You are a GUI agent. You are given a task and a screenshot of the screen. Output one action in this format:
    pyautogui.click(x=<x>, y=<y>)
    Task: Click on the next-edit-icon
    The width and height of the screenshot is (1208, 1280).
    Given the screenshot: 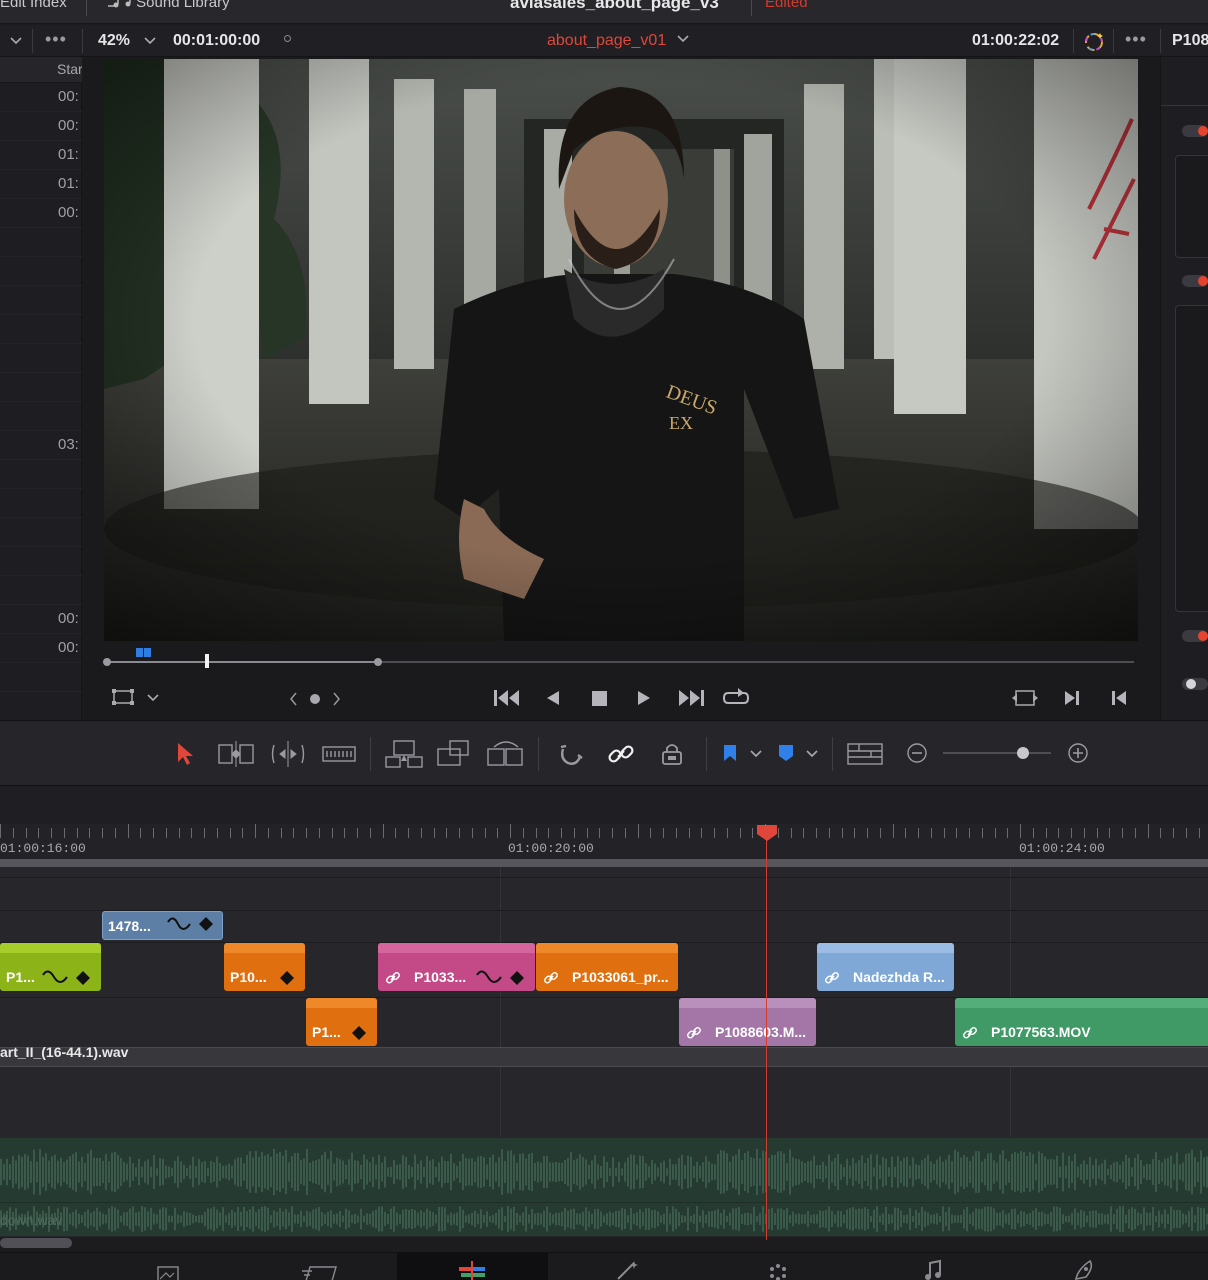 What is the action you would take?
    pyautogui.click(x=1072, y=698)
    